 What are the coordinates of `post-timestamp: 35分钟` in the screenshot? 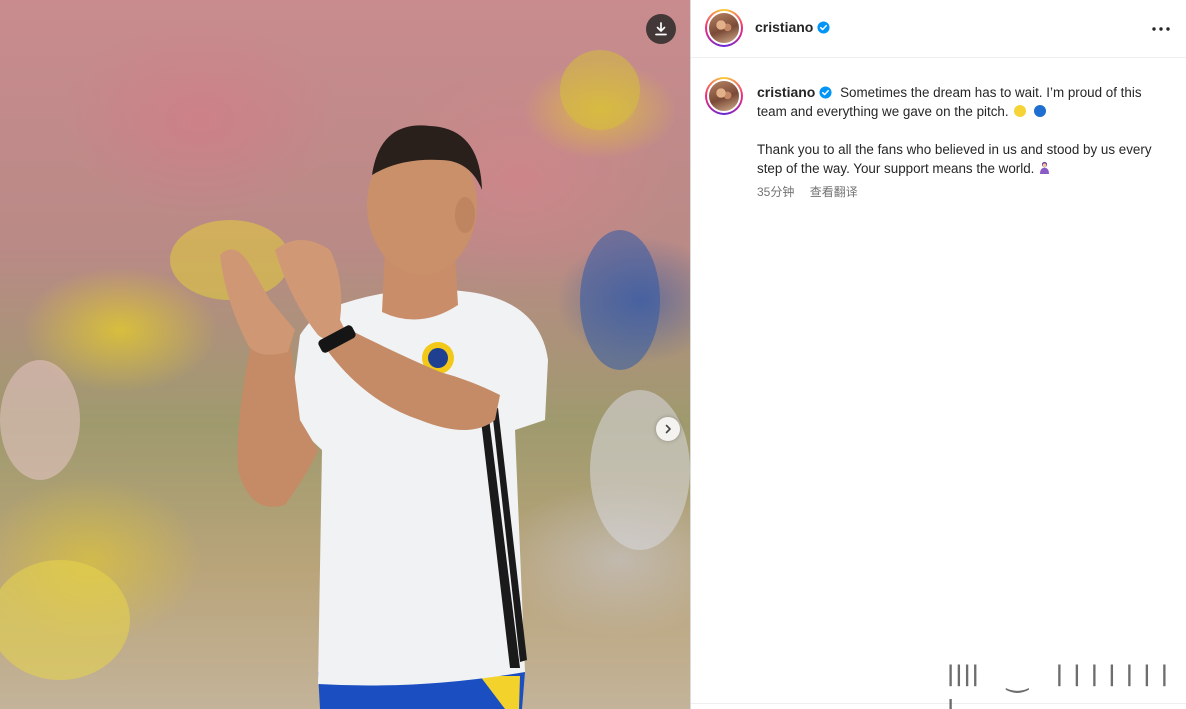 It's located at (776, 192).